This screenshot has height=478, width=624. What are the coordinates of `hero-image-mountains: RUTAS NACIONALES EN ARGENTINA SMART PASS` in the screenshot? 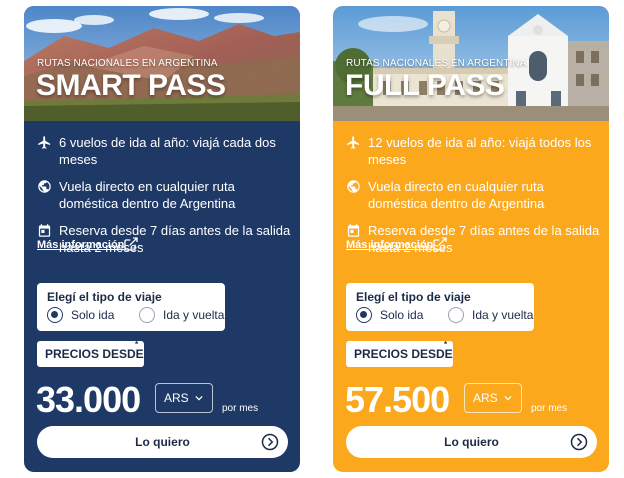 It's located at (162, 63).